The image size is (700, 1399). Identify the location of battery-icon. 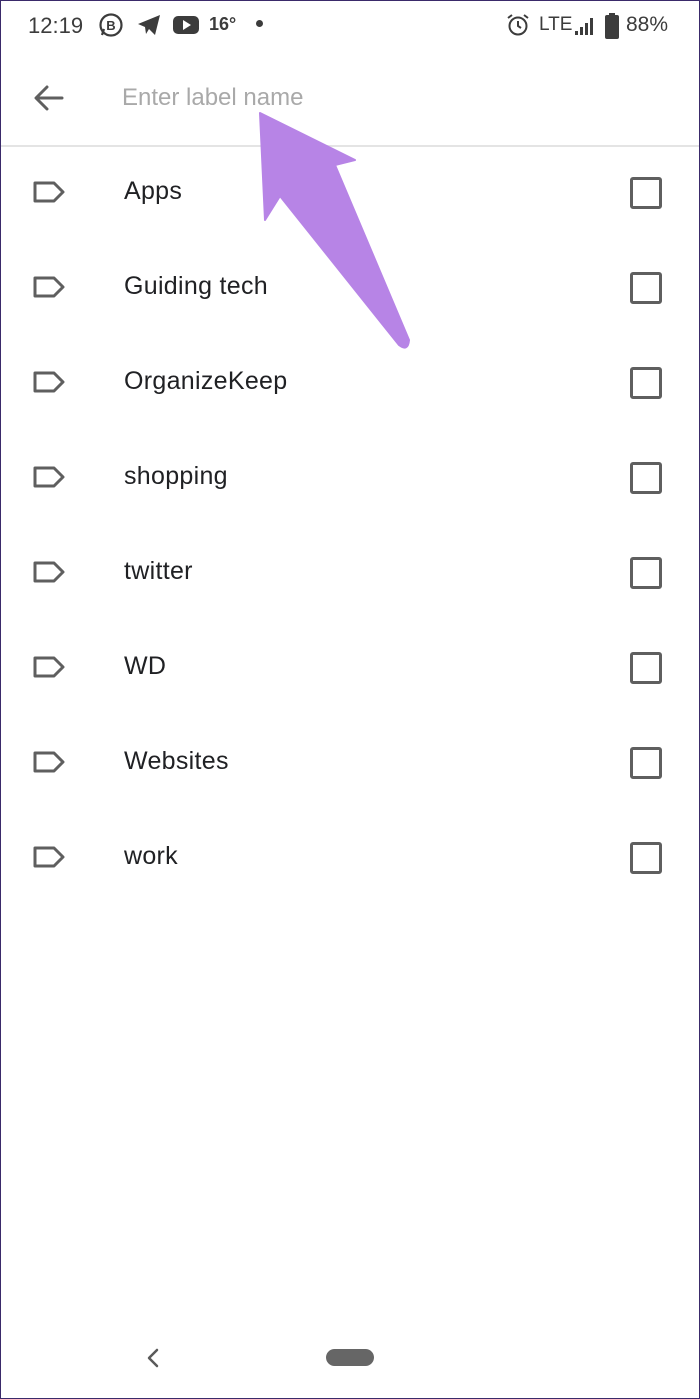
(612, 26).